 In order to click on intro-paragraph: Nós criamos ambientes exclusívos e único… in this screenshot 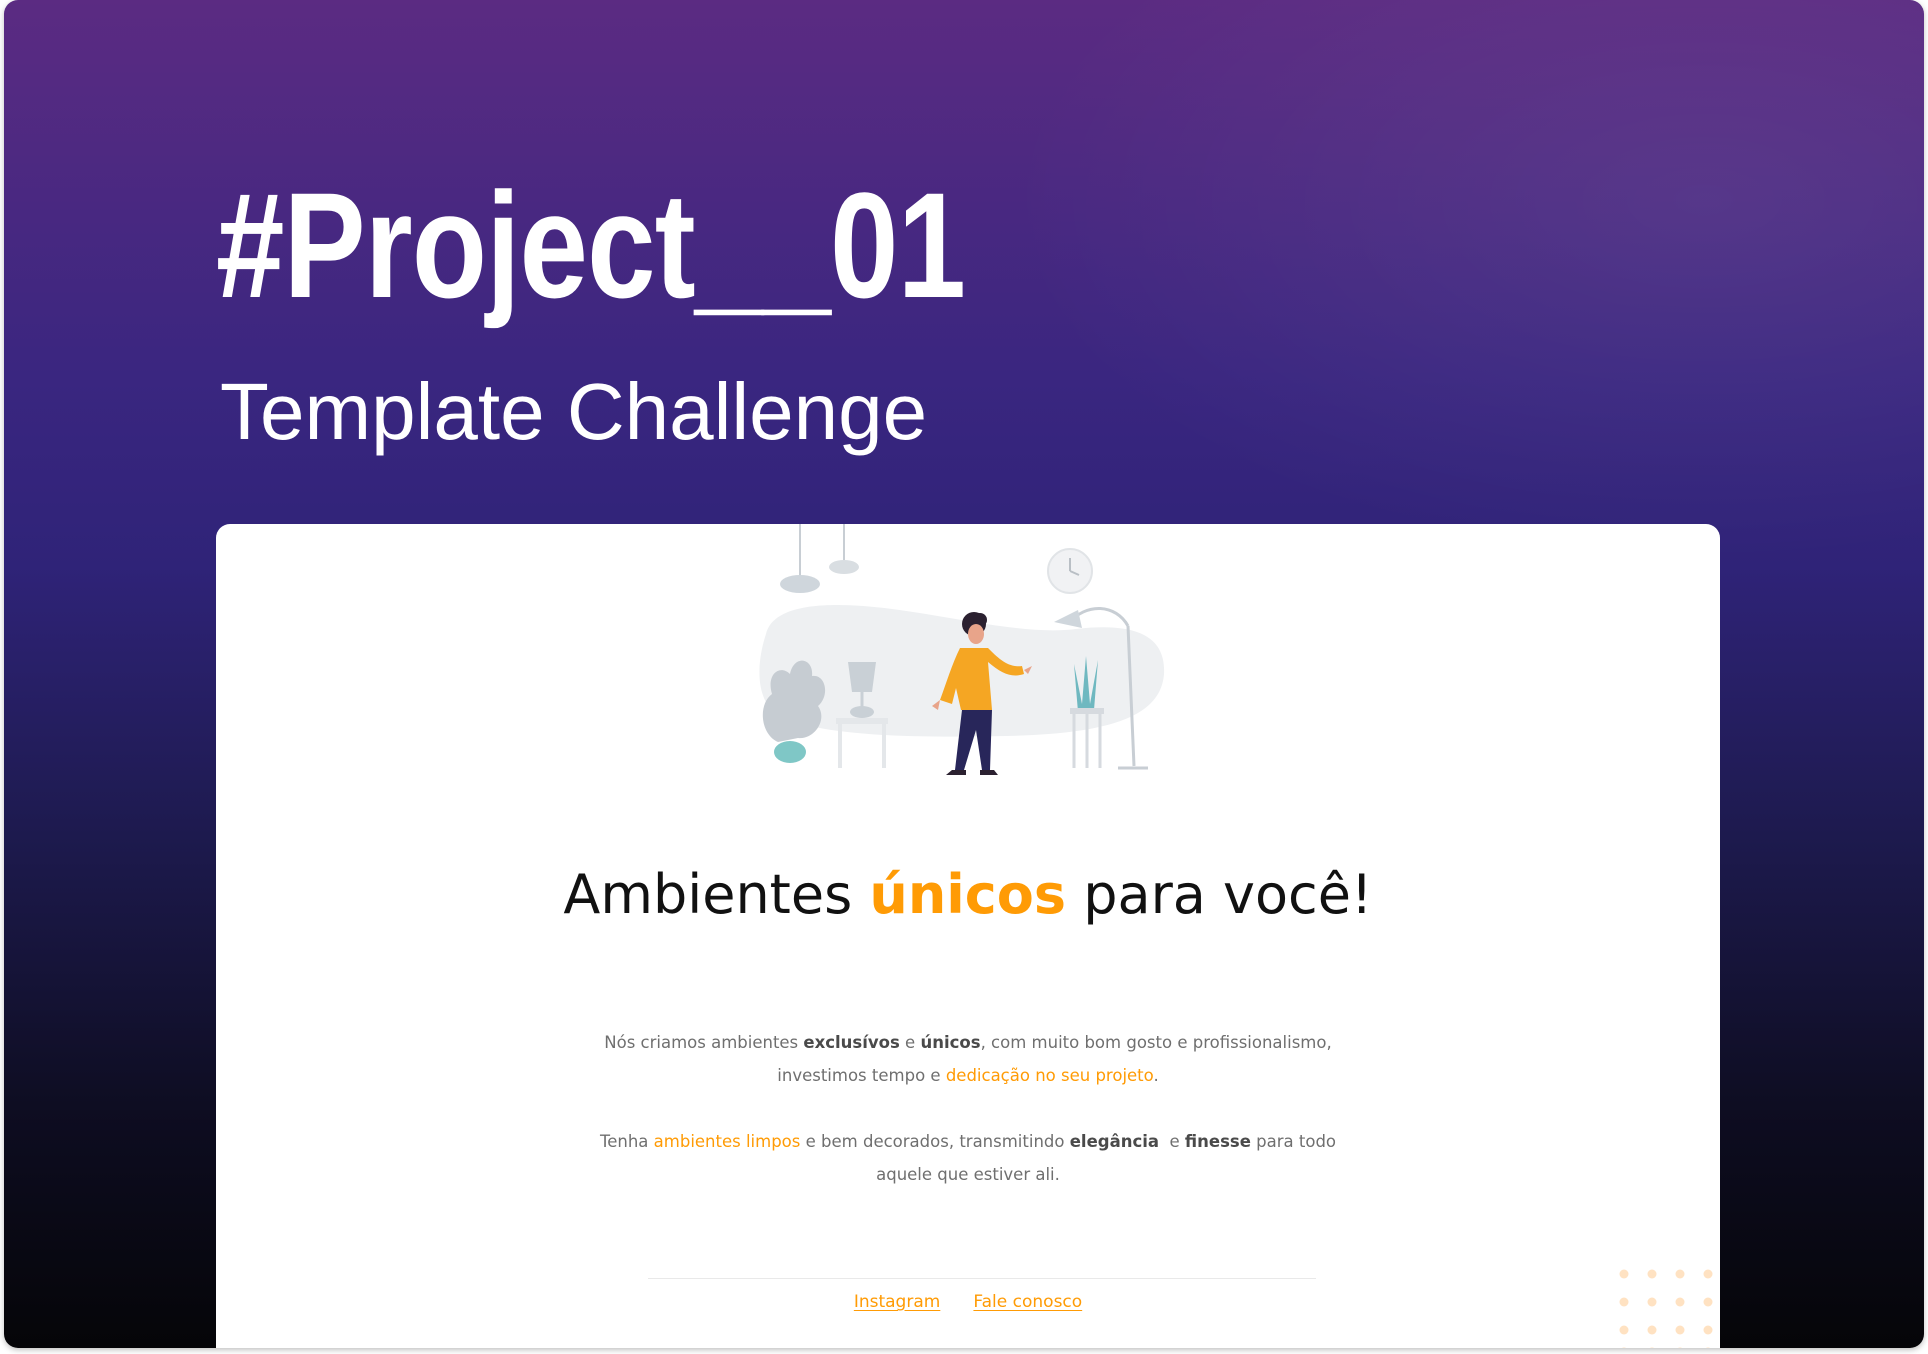, I will do `click(968, 1059)`.